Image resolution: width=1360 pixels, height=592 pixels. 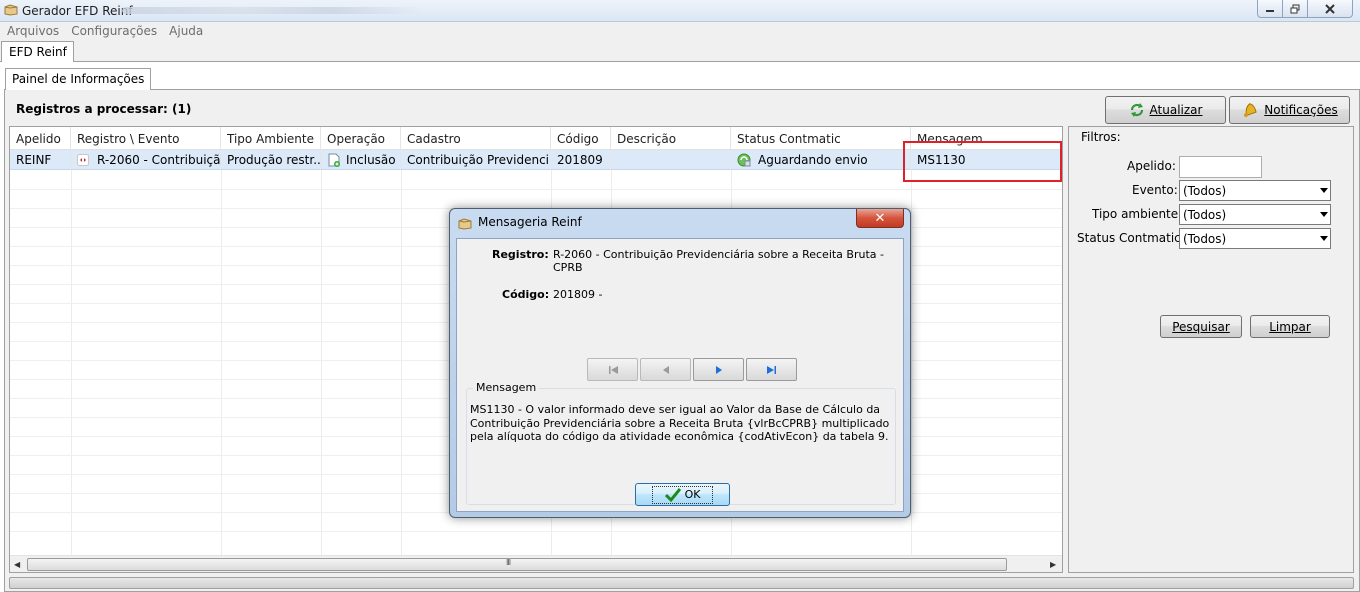 I want to click on restore-icon, so click(x=1295, y=8).